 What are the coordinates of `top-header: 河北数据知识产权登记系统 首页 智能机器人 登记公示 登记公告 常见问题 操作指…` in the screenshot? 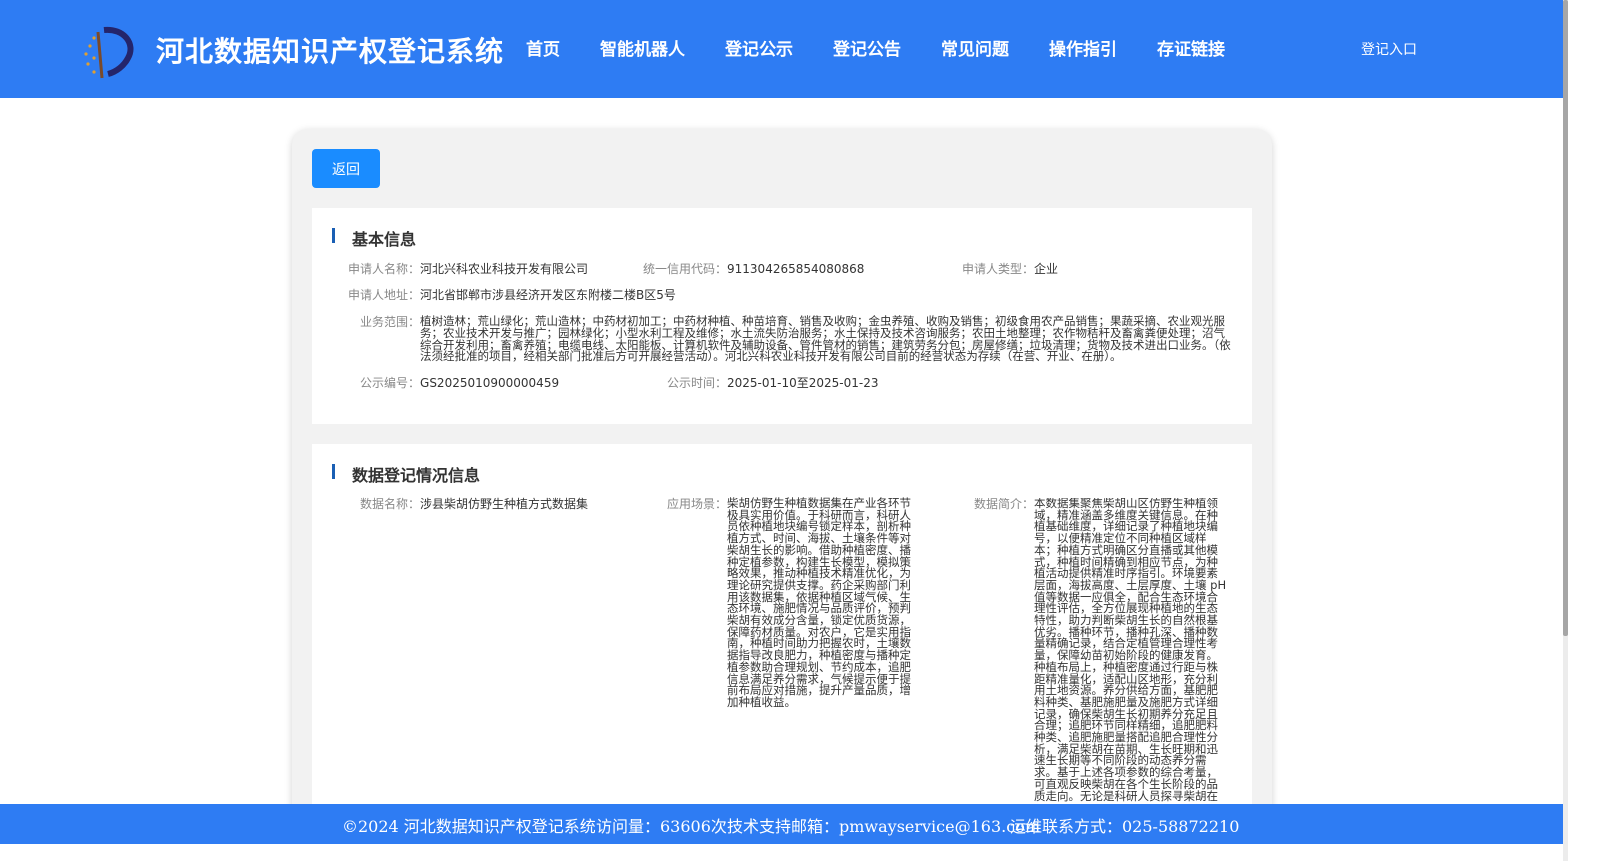 It's located at (781, 49).